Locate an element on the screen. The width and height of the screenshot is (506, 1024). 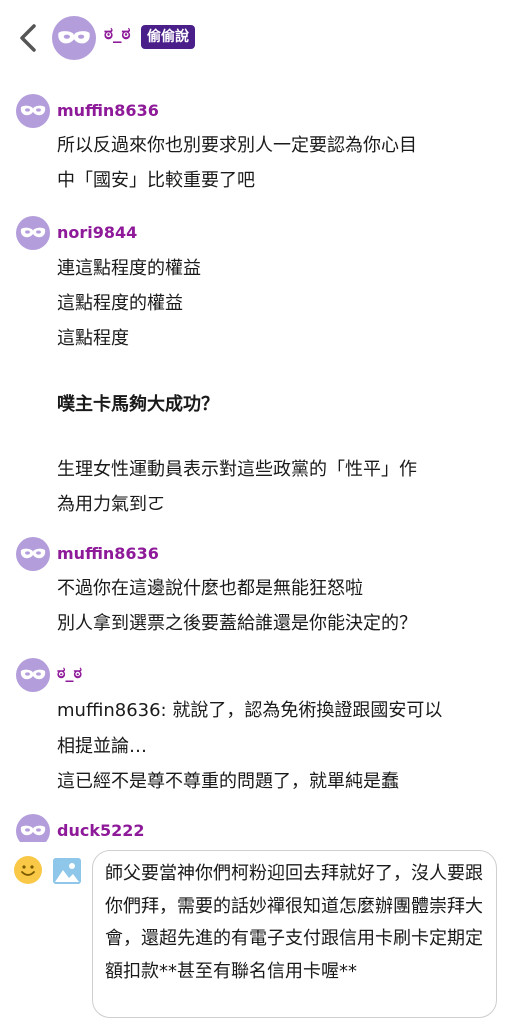
image-button is located at coordinates (67, 871).